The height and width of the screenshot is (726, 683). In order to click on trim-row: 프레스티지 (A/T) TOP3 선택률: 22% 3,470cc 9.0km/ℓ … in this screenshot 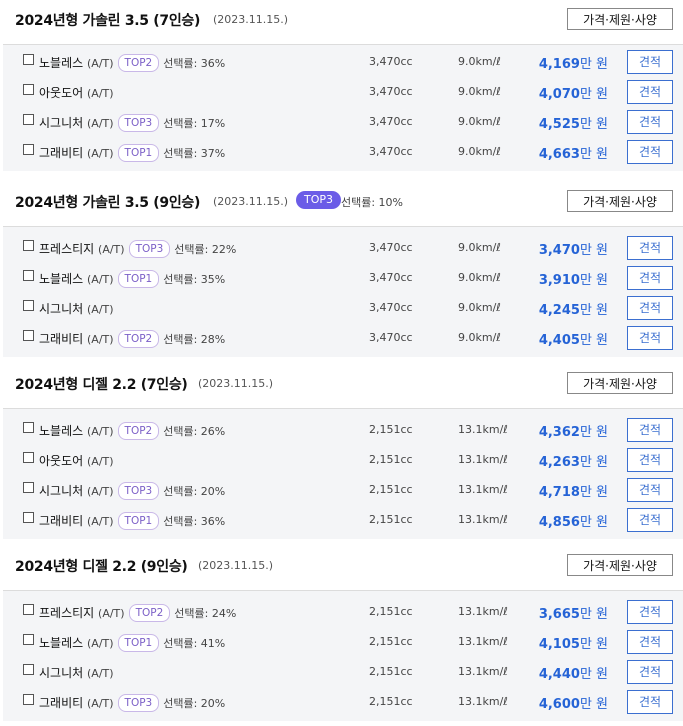, I will do `click(343, 248)`.